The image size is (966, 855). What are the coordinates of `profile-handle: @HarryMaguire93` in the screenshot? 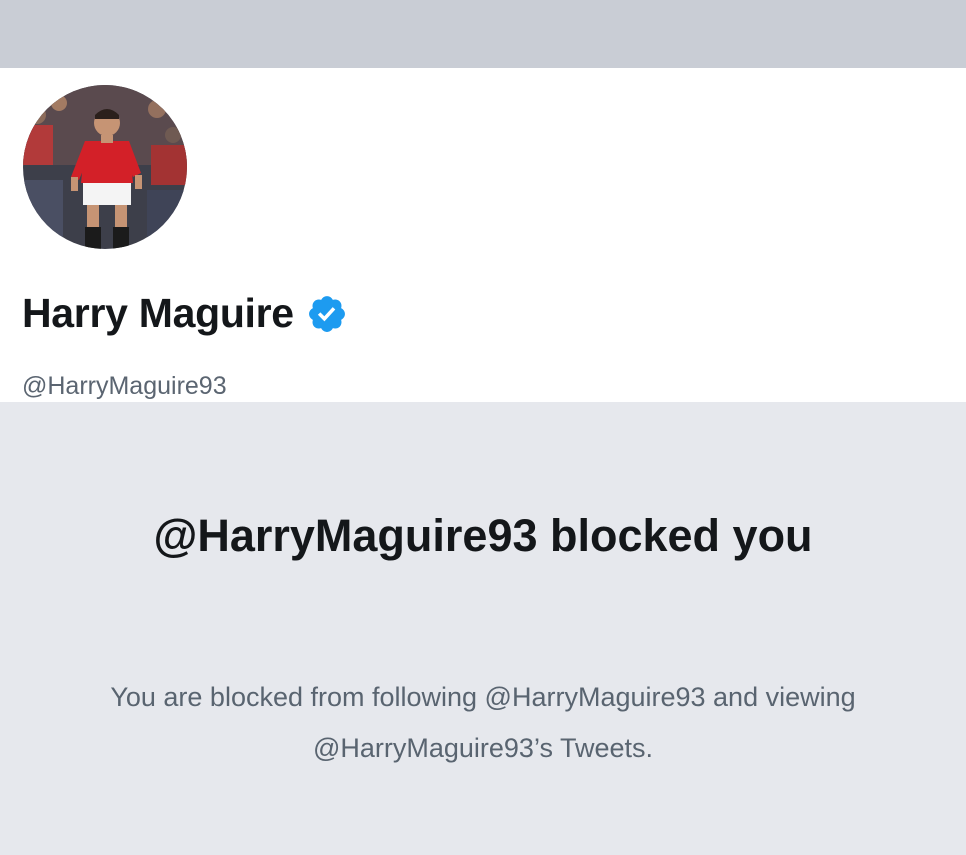 It's located at (124, 386).